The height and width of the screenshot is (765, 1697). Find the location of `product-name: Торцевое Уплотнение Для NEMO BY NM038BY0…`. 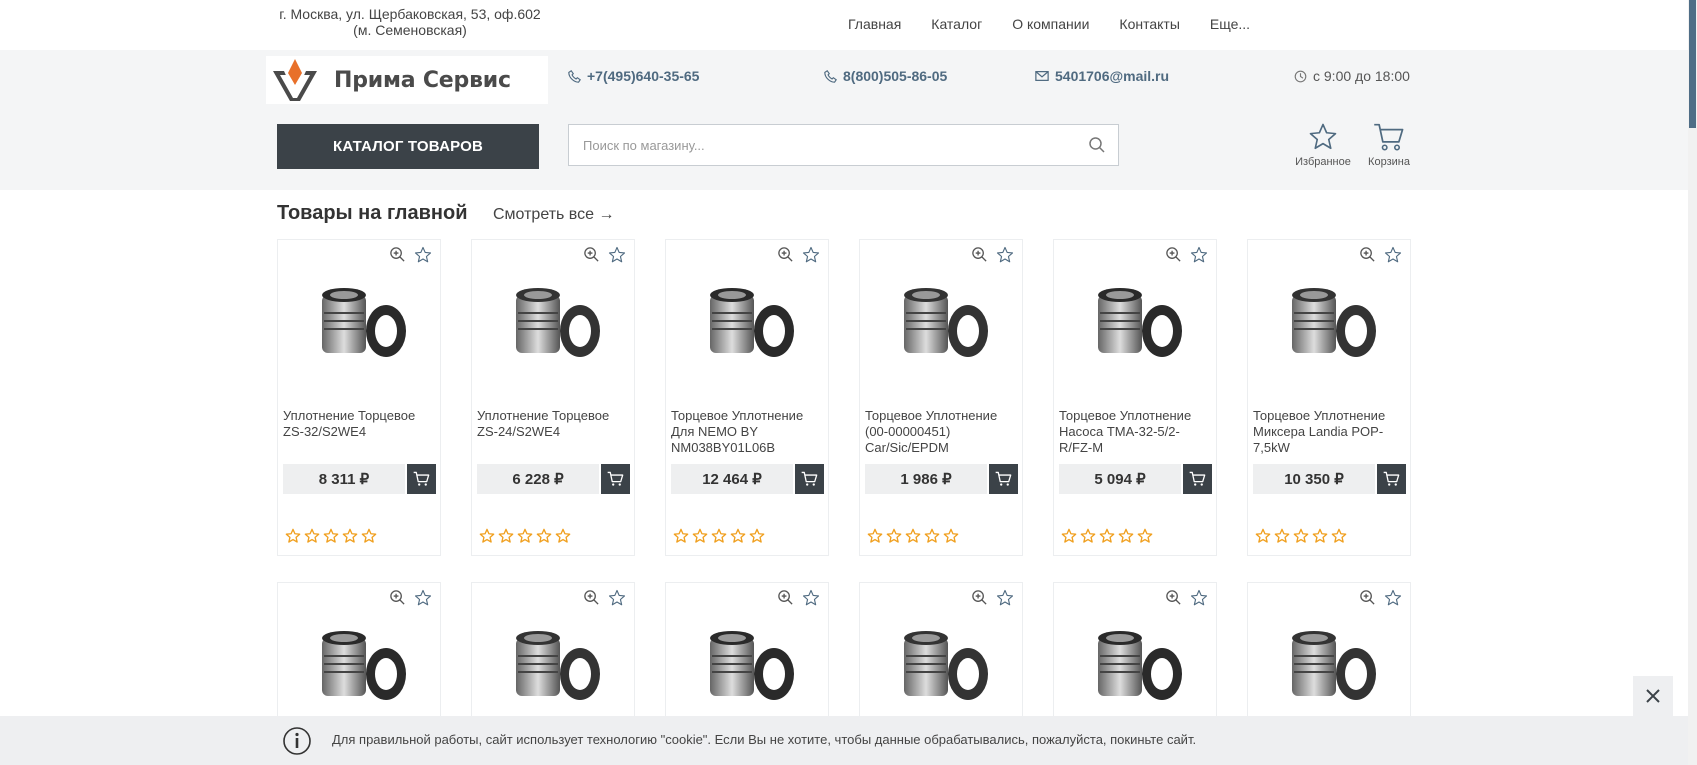

product-name: Торцевое Уплотнение Для NEMO BY NM038BY0… is located at coordinates (747, 432).